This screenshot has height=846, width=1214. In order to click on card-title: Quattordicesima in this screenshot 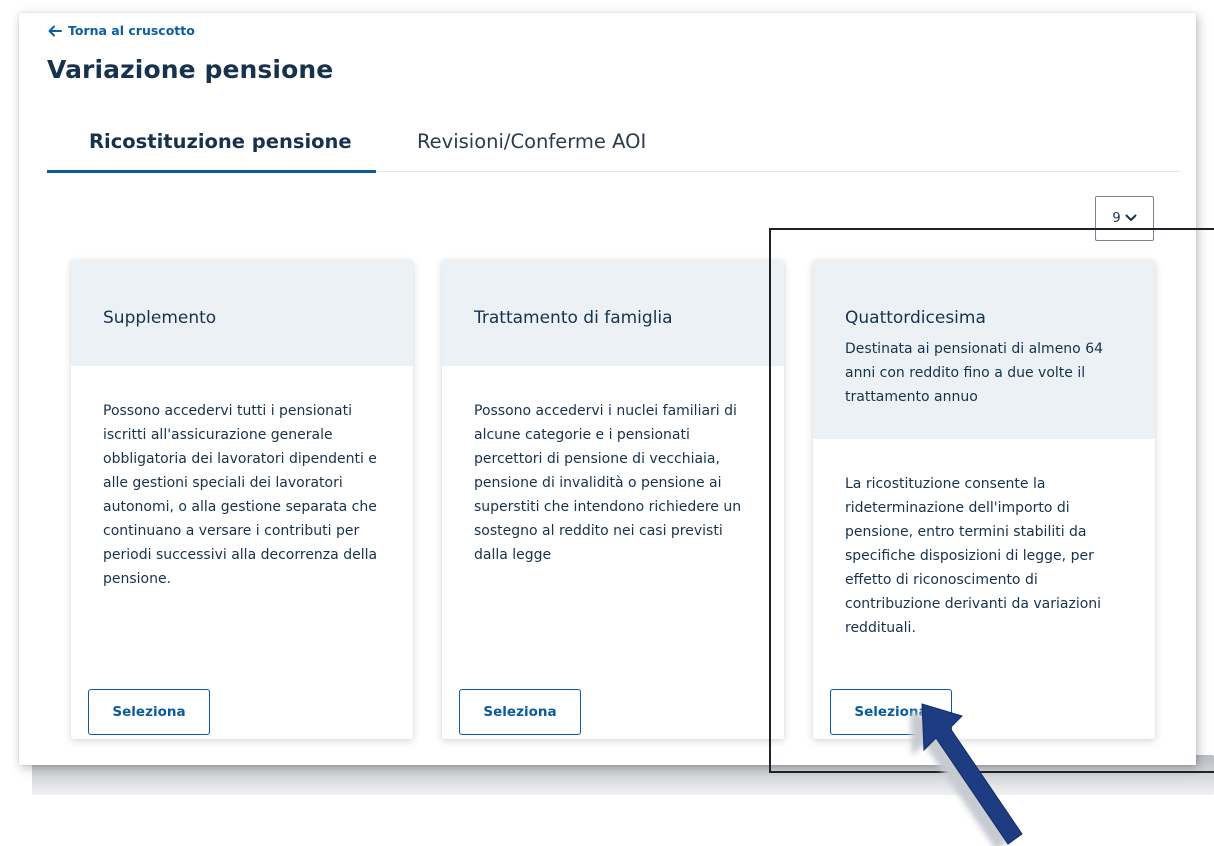, I will do `click(915, 318)`.